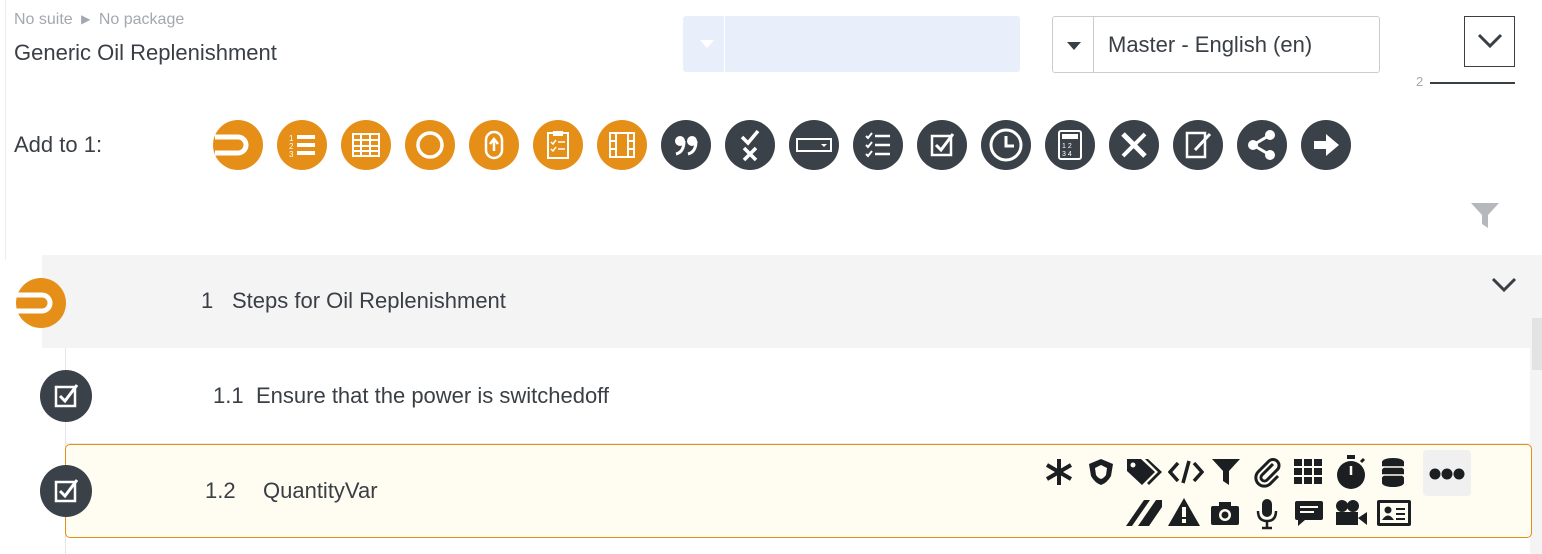 This screenshot has width=1542, height=554. I want to click on breadcrumb: No suite ▶ No package, so click(99, 20).